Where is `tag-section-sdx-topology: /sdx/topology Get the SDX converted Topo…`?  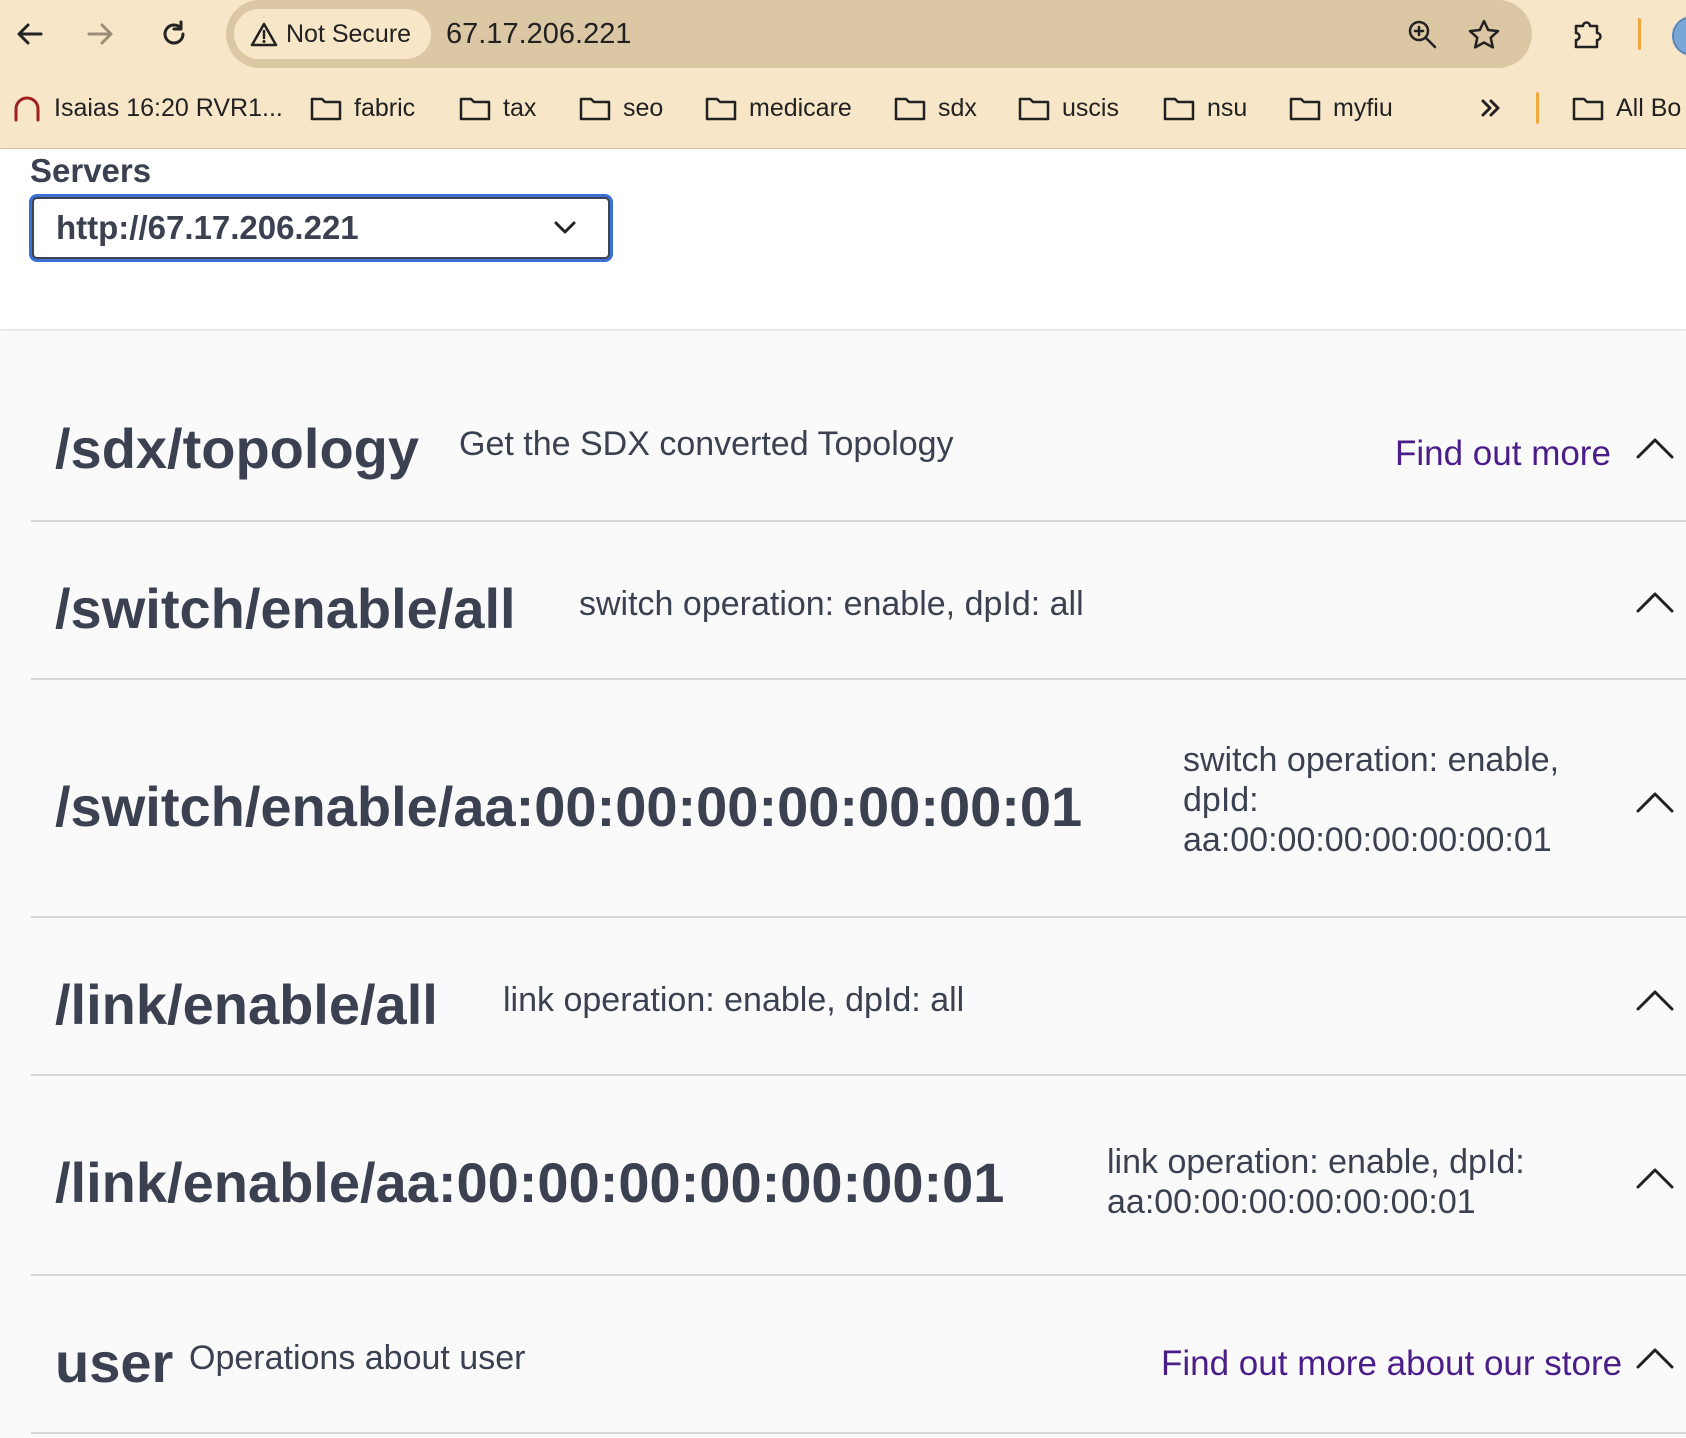
tag-section-sdx-topology: /sdx/topology Get the SDX converted Topo… is located at coordinates (858, 451).